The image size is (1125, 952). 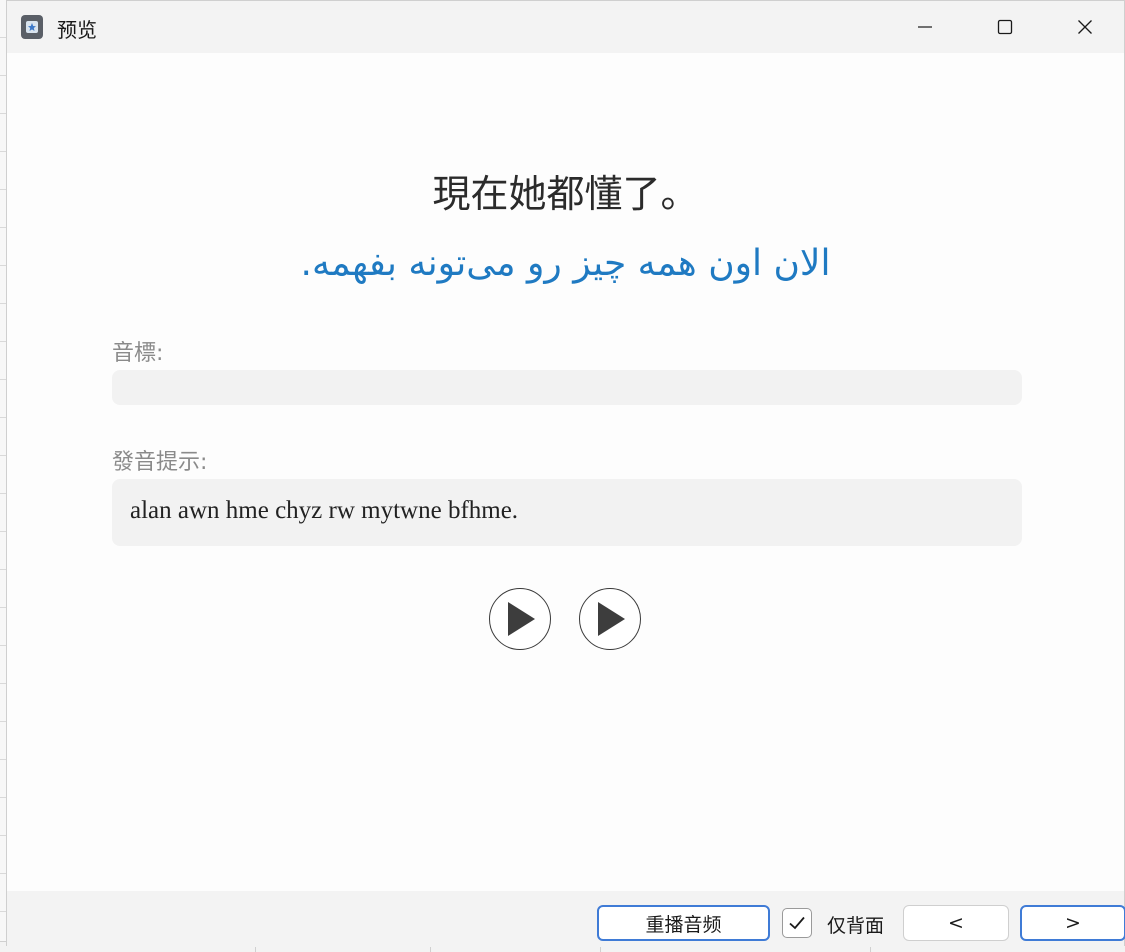 What do you see at coordinates (32, 27) in the screenshot?
I see `app-icon` at bounding box center [32, 27].